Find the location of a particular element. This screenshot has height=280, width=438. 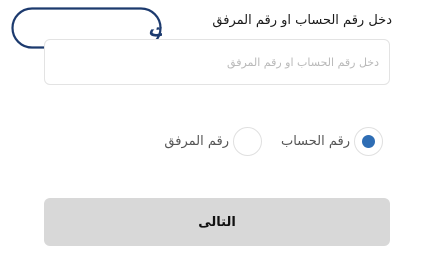

radio-facility-number-circle is located at coordinates (247, 141).